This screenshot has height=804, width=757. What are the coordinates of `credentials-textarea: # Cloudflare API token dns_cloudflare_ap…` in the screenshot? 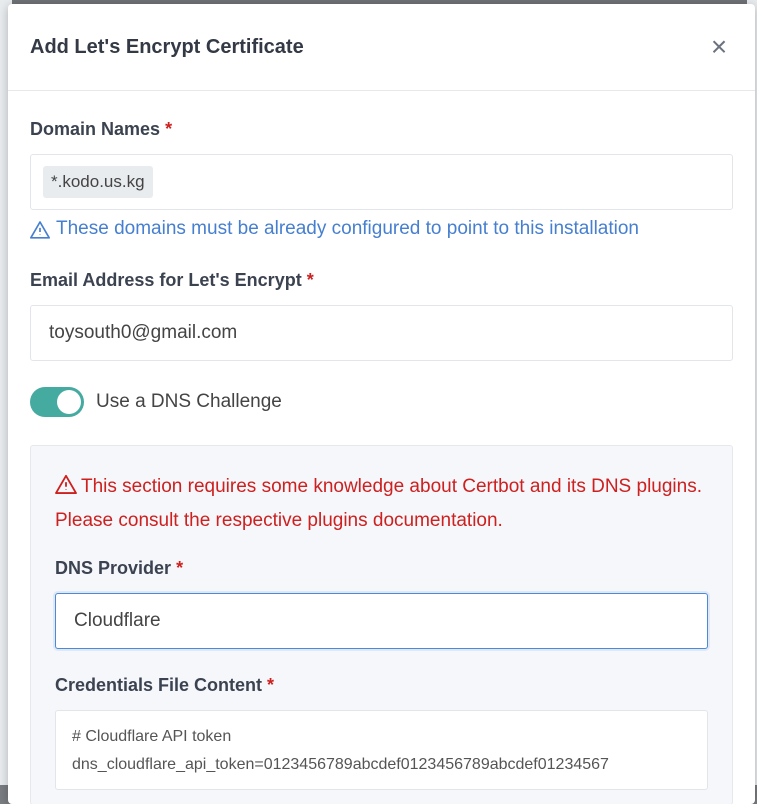 It's located at (381, 750).